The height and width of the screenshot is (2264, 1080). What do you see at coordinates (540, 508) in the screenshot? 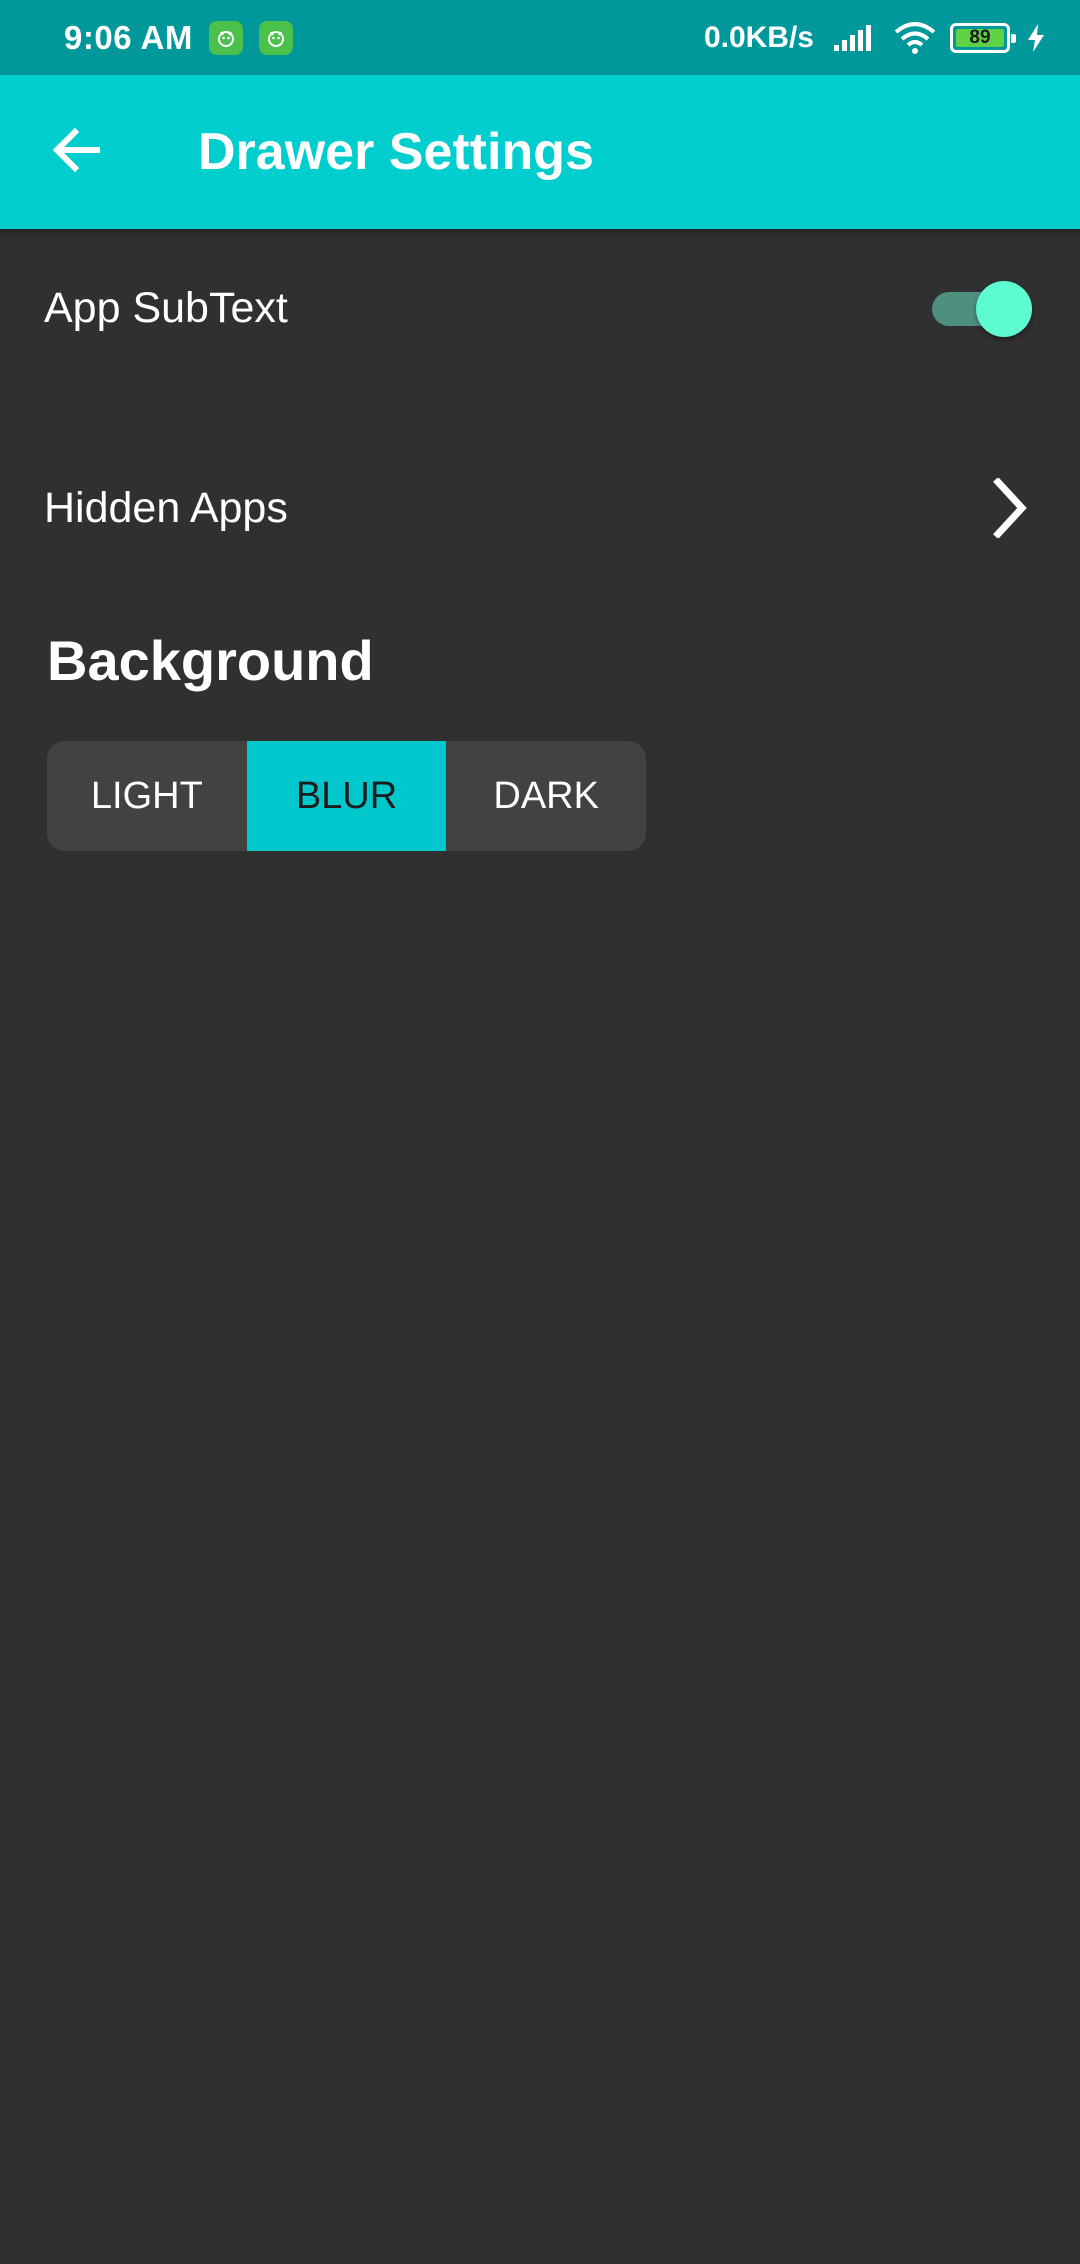
I see `hidden-apps-setting: Hidden Apps` at bounding box center [540, 508].